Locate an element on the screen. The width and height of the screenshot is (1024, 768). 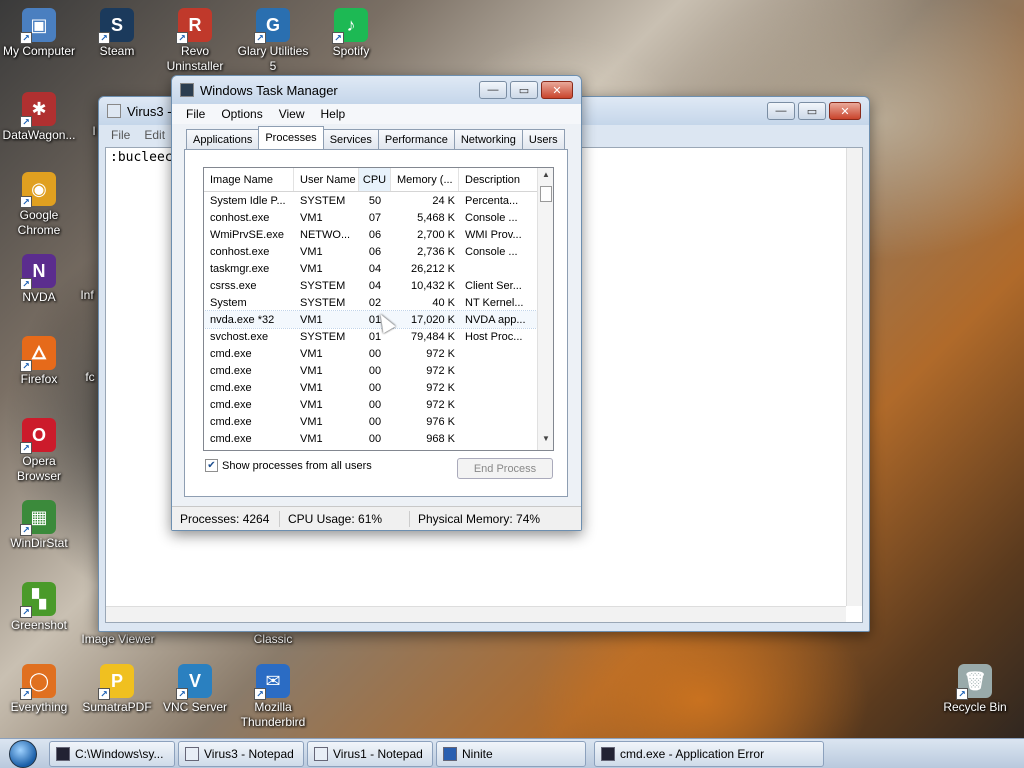
desktop-icon: N ↗ NVDA is located at coordinates (39, 279).